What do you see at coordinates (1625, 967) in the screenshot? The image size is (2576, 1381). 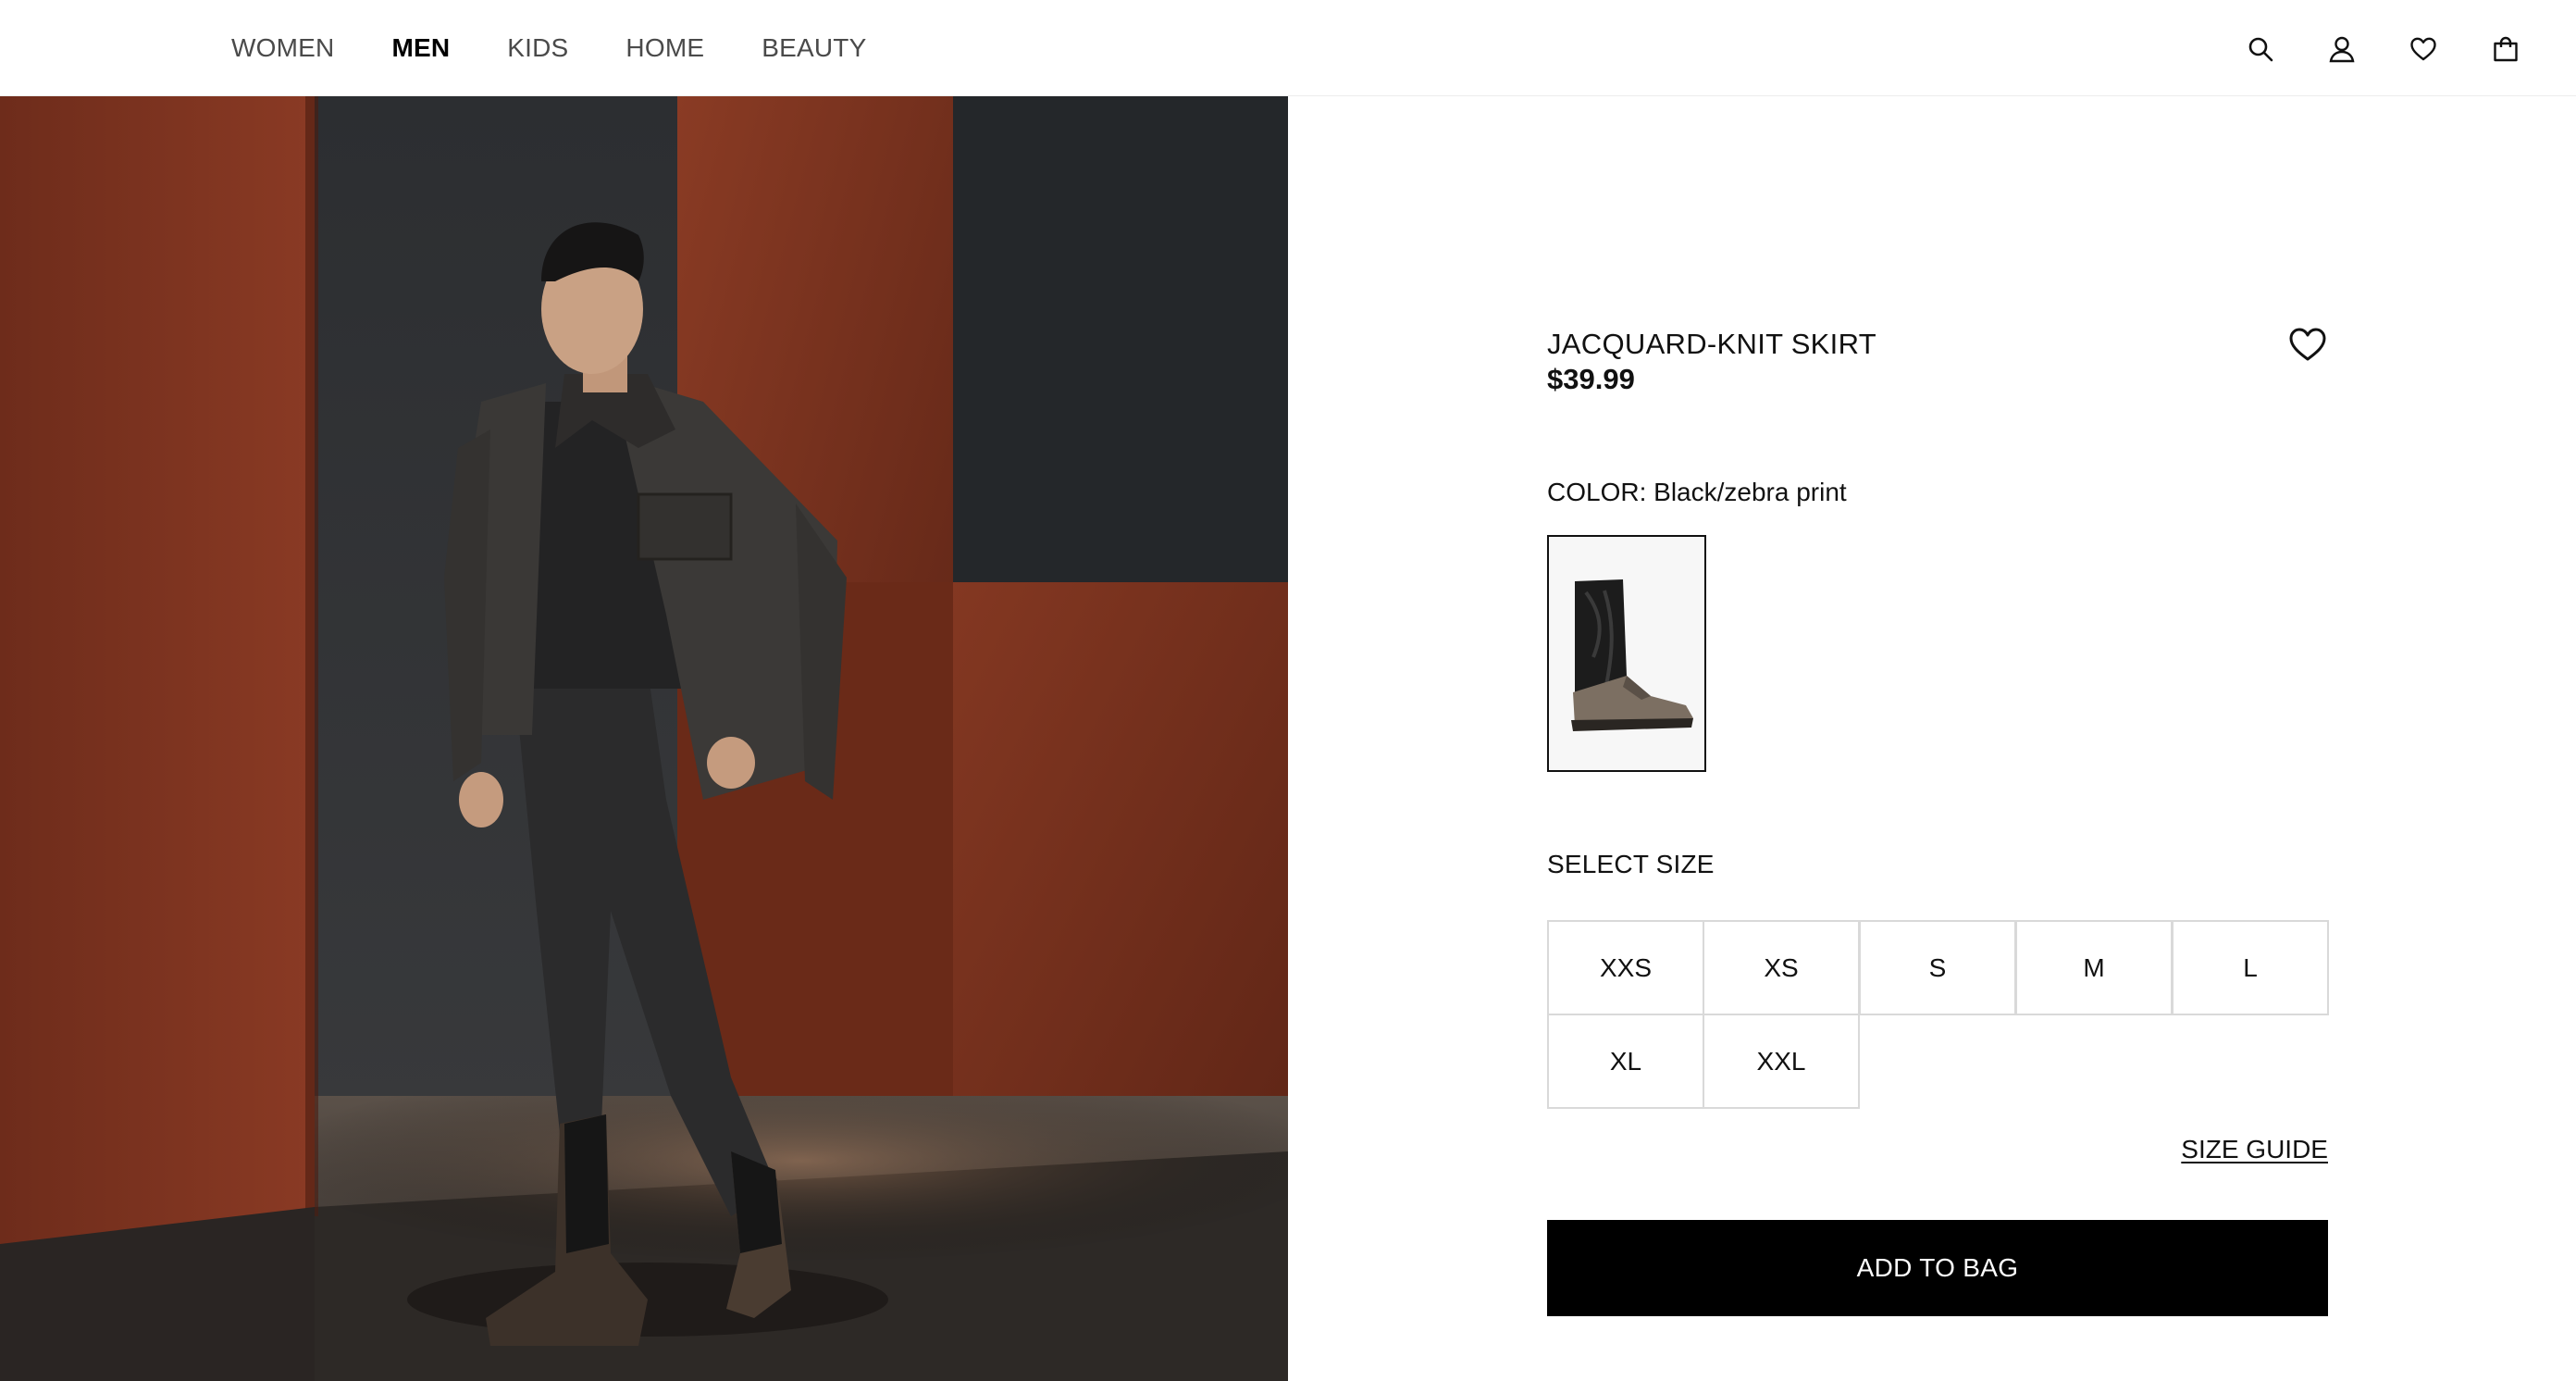 I see `size-option-xxs: XXS` at bounding box center [1625, 967].